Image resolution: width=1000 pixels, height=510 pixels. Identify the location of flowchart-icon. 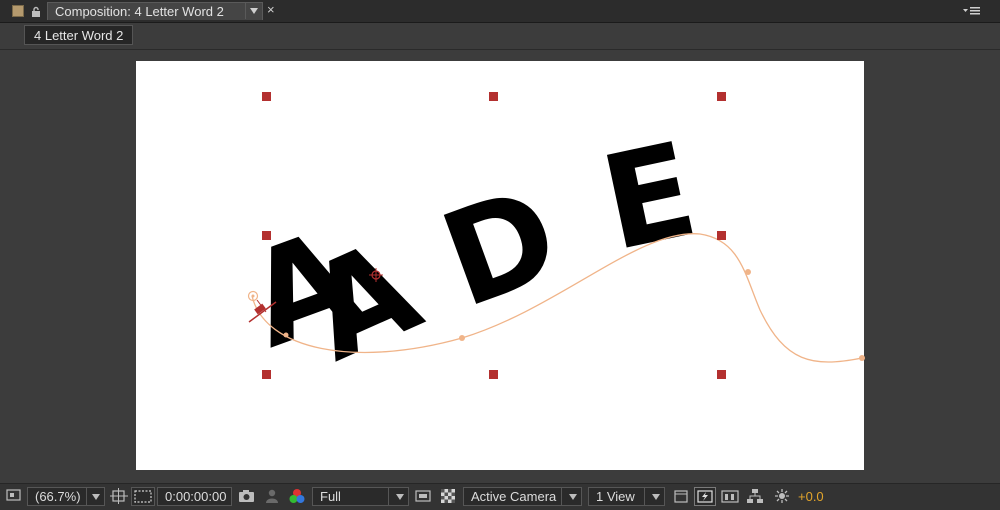
(755, 497).